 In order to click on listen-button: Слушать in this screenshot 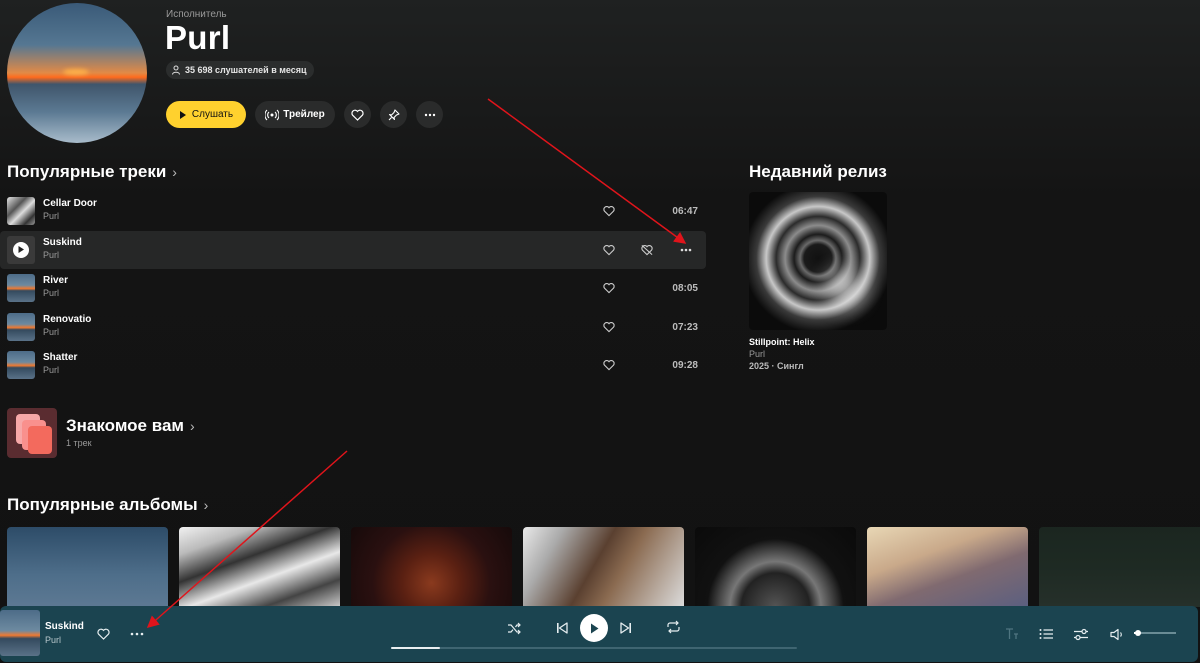, I will do `click(206, 114)`.